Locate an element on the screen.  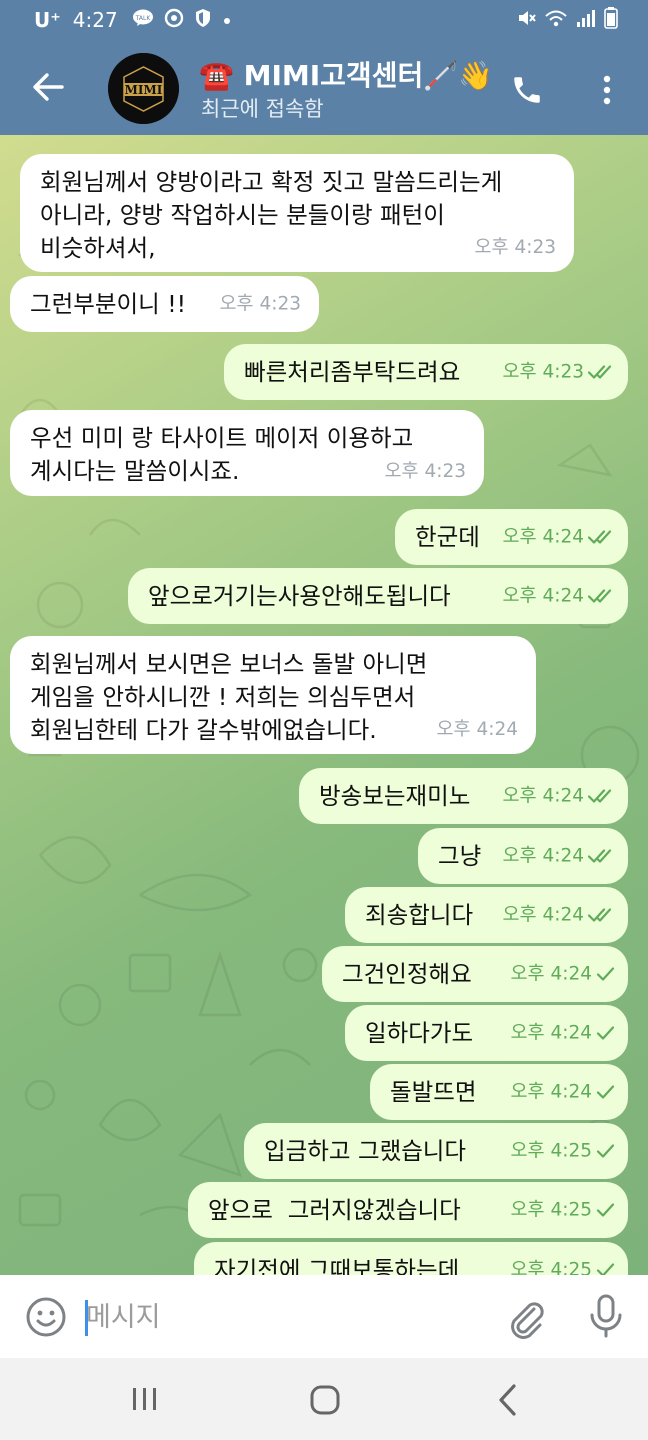
outgoing-message: 그냥 오후 4:24 is located at coordinates (523, 856).